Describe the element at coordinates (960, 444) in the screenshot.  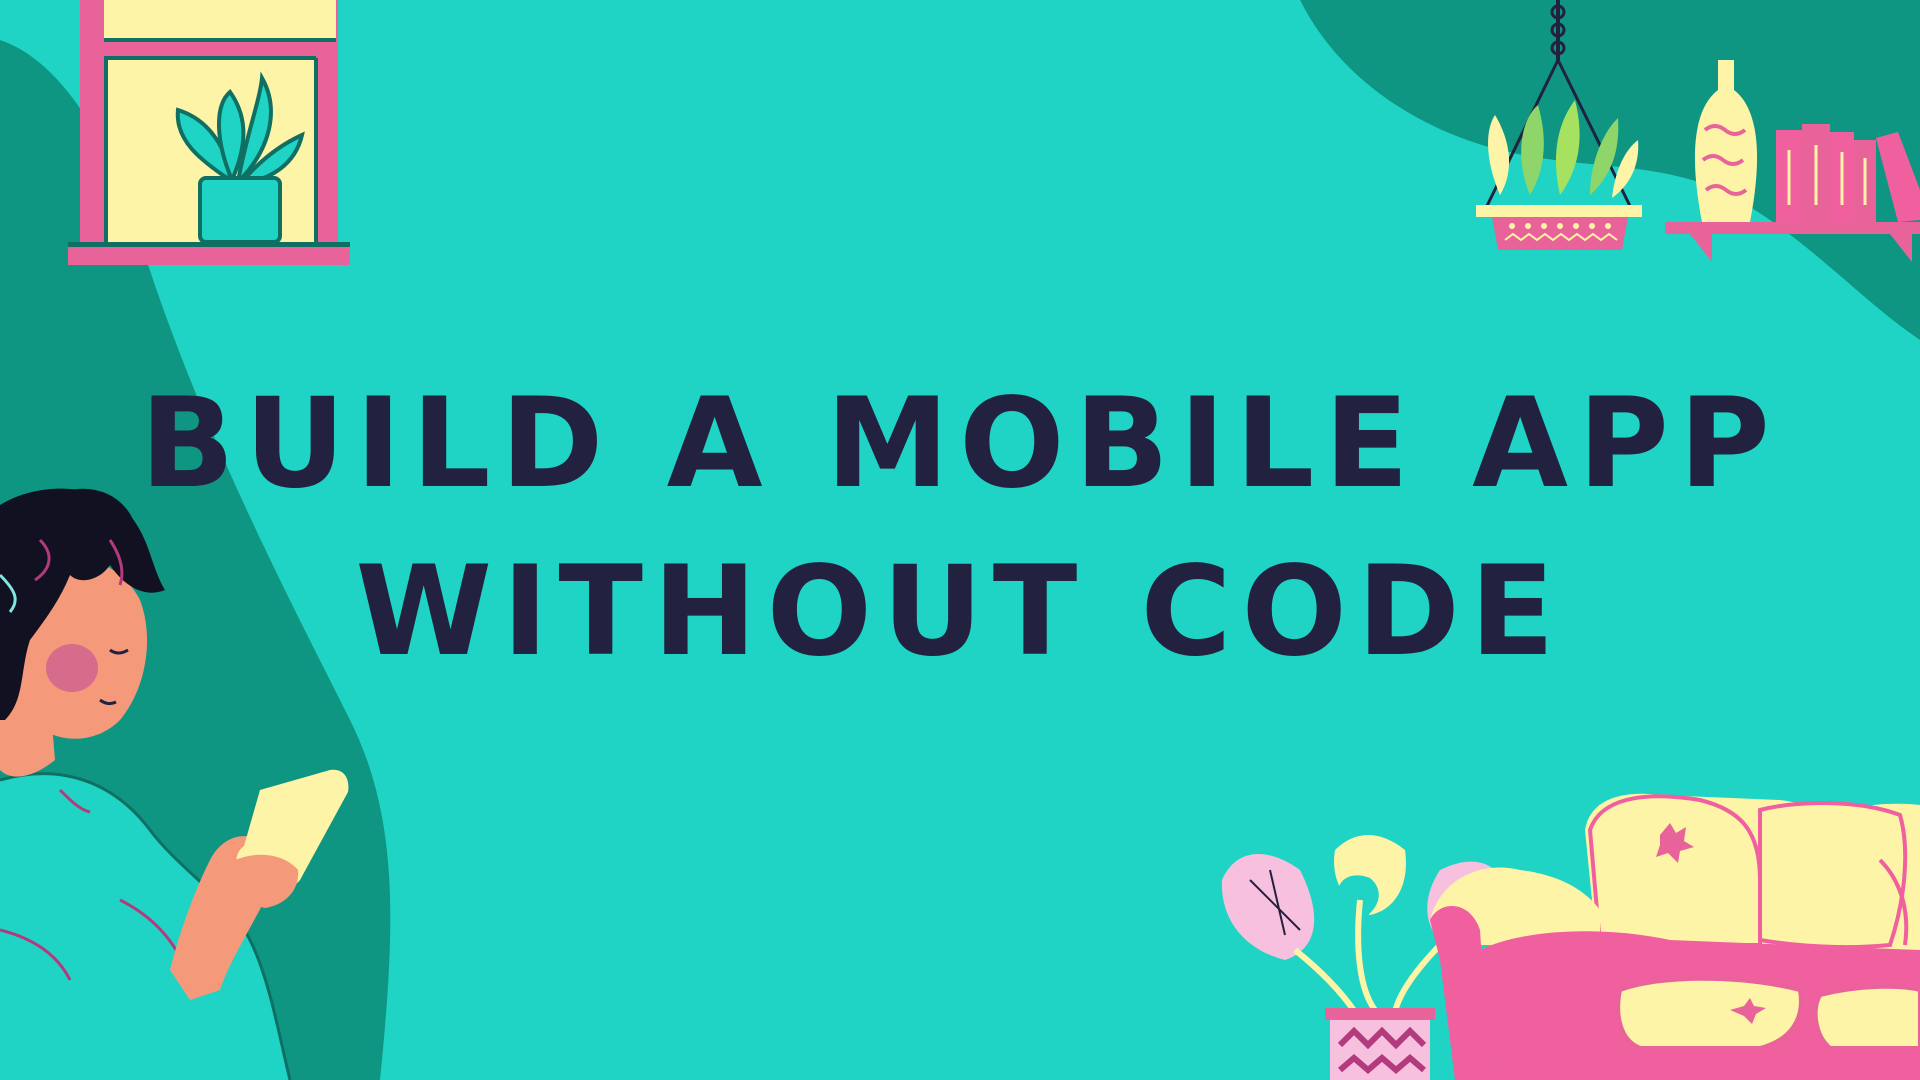
I see `headline-line-1: BUILD A MOBILE APP` at that location.